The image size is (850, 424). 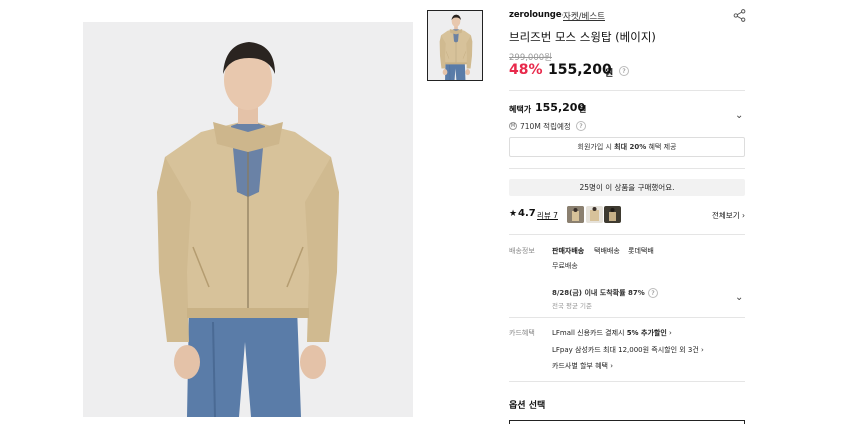 What do you see at coordinates (527, 213) in the screenshot?
I see `rating-value: 4.7` at bounding box center [527, 213].